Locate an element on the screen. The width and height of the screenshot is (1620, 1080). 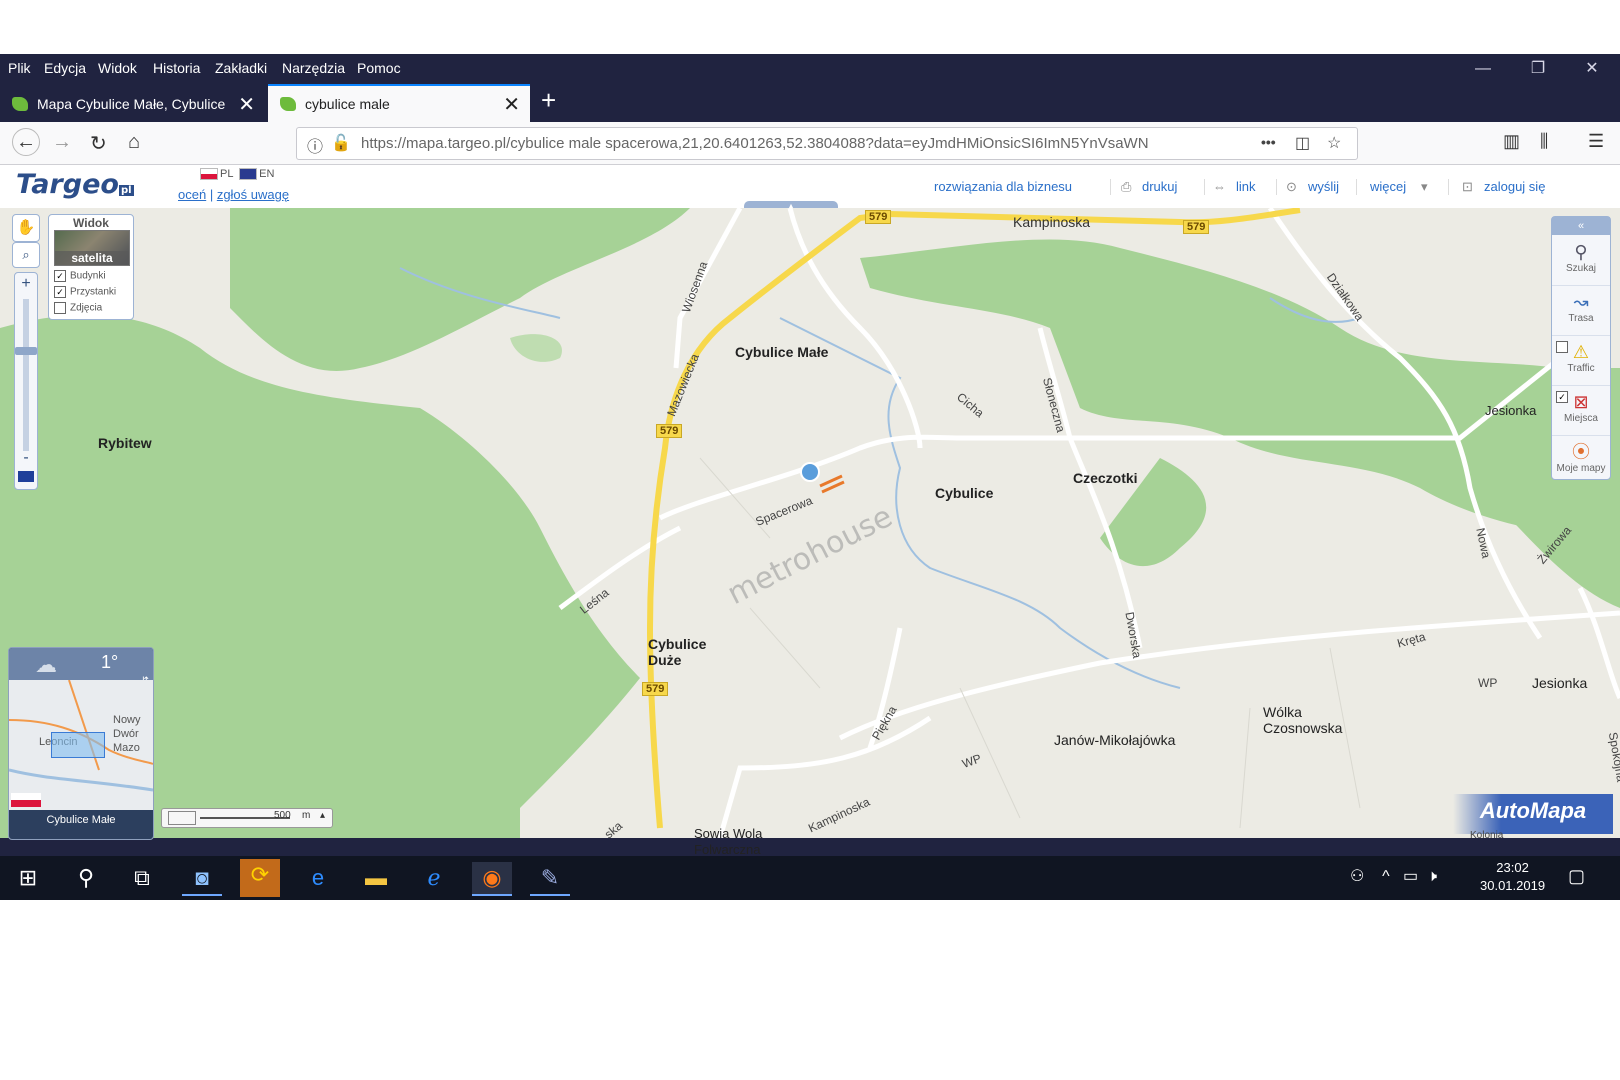
app-icon: ⟳ is located at coordinates (260, 878).